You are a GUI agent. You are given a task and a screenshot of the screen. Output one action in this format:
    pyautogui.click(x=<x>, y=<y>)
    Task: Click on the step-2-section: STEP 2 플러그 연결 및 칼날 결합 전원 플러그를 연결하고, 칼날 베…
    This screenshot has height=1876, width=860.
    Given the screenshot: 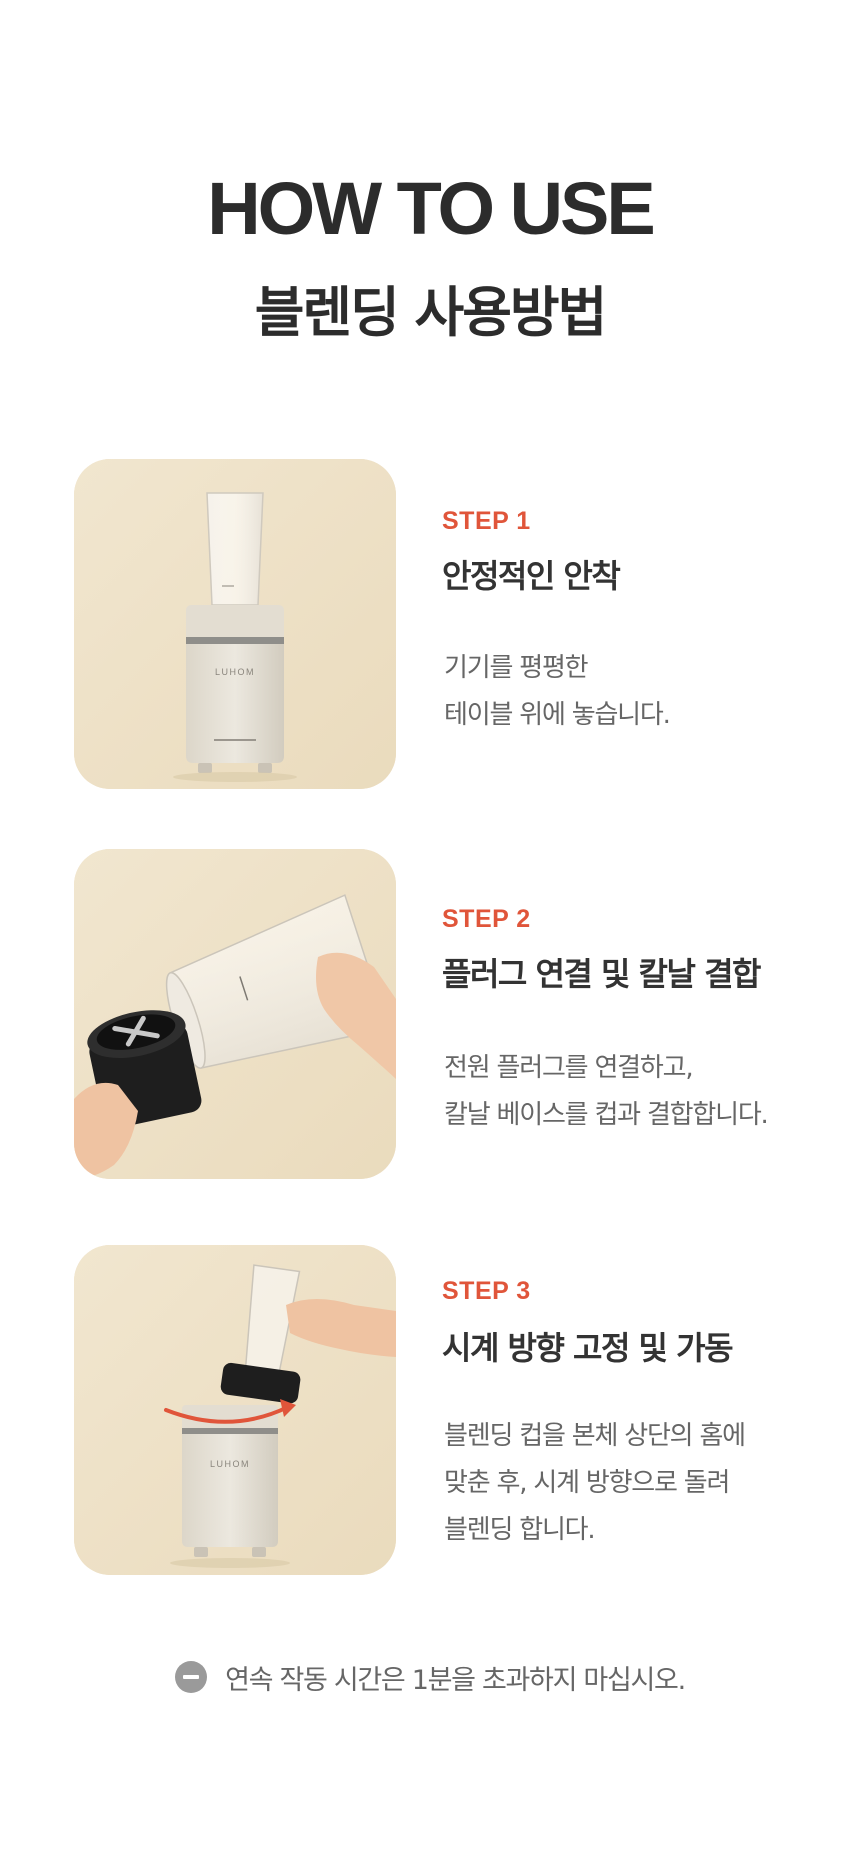 What is the action you would take?
    pyautogui.click(x=434, y=1014)
    